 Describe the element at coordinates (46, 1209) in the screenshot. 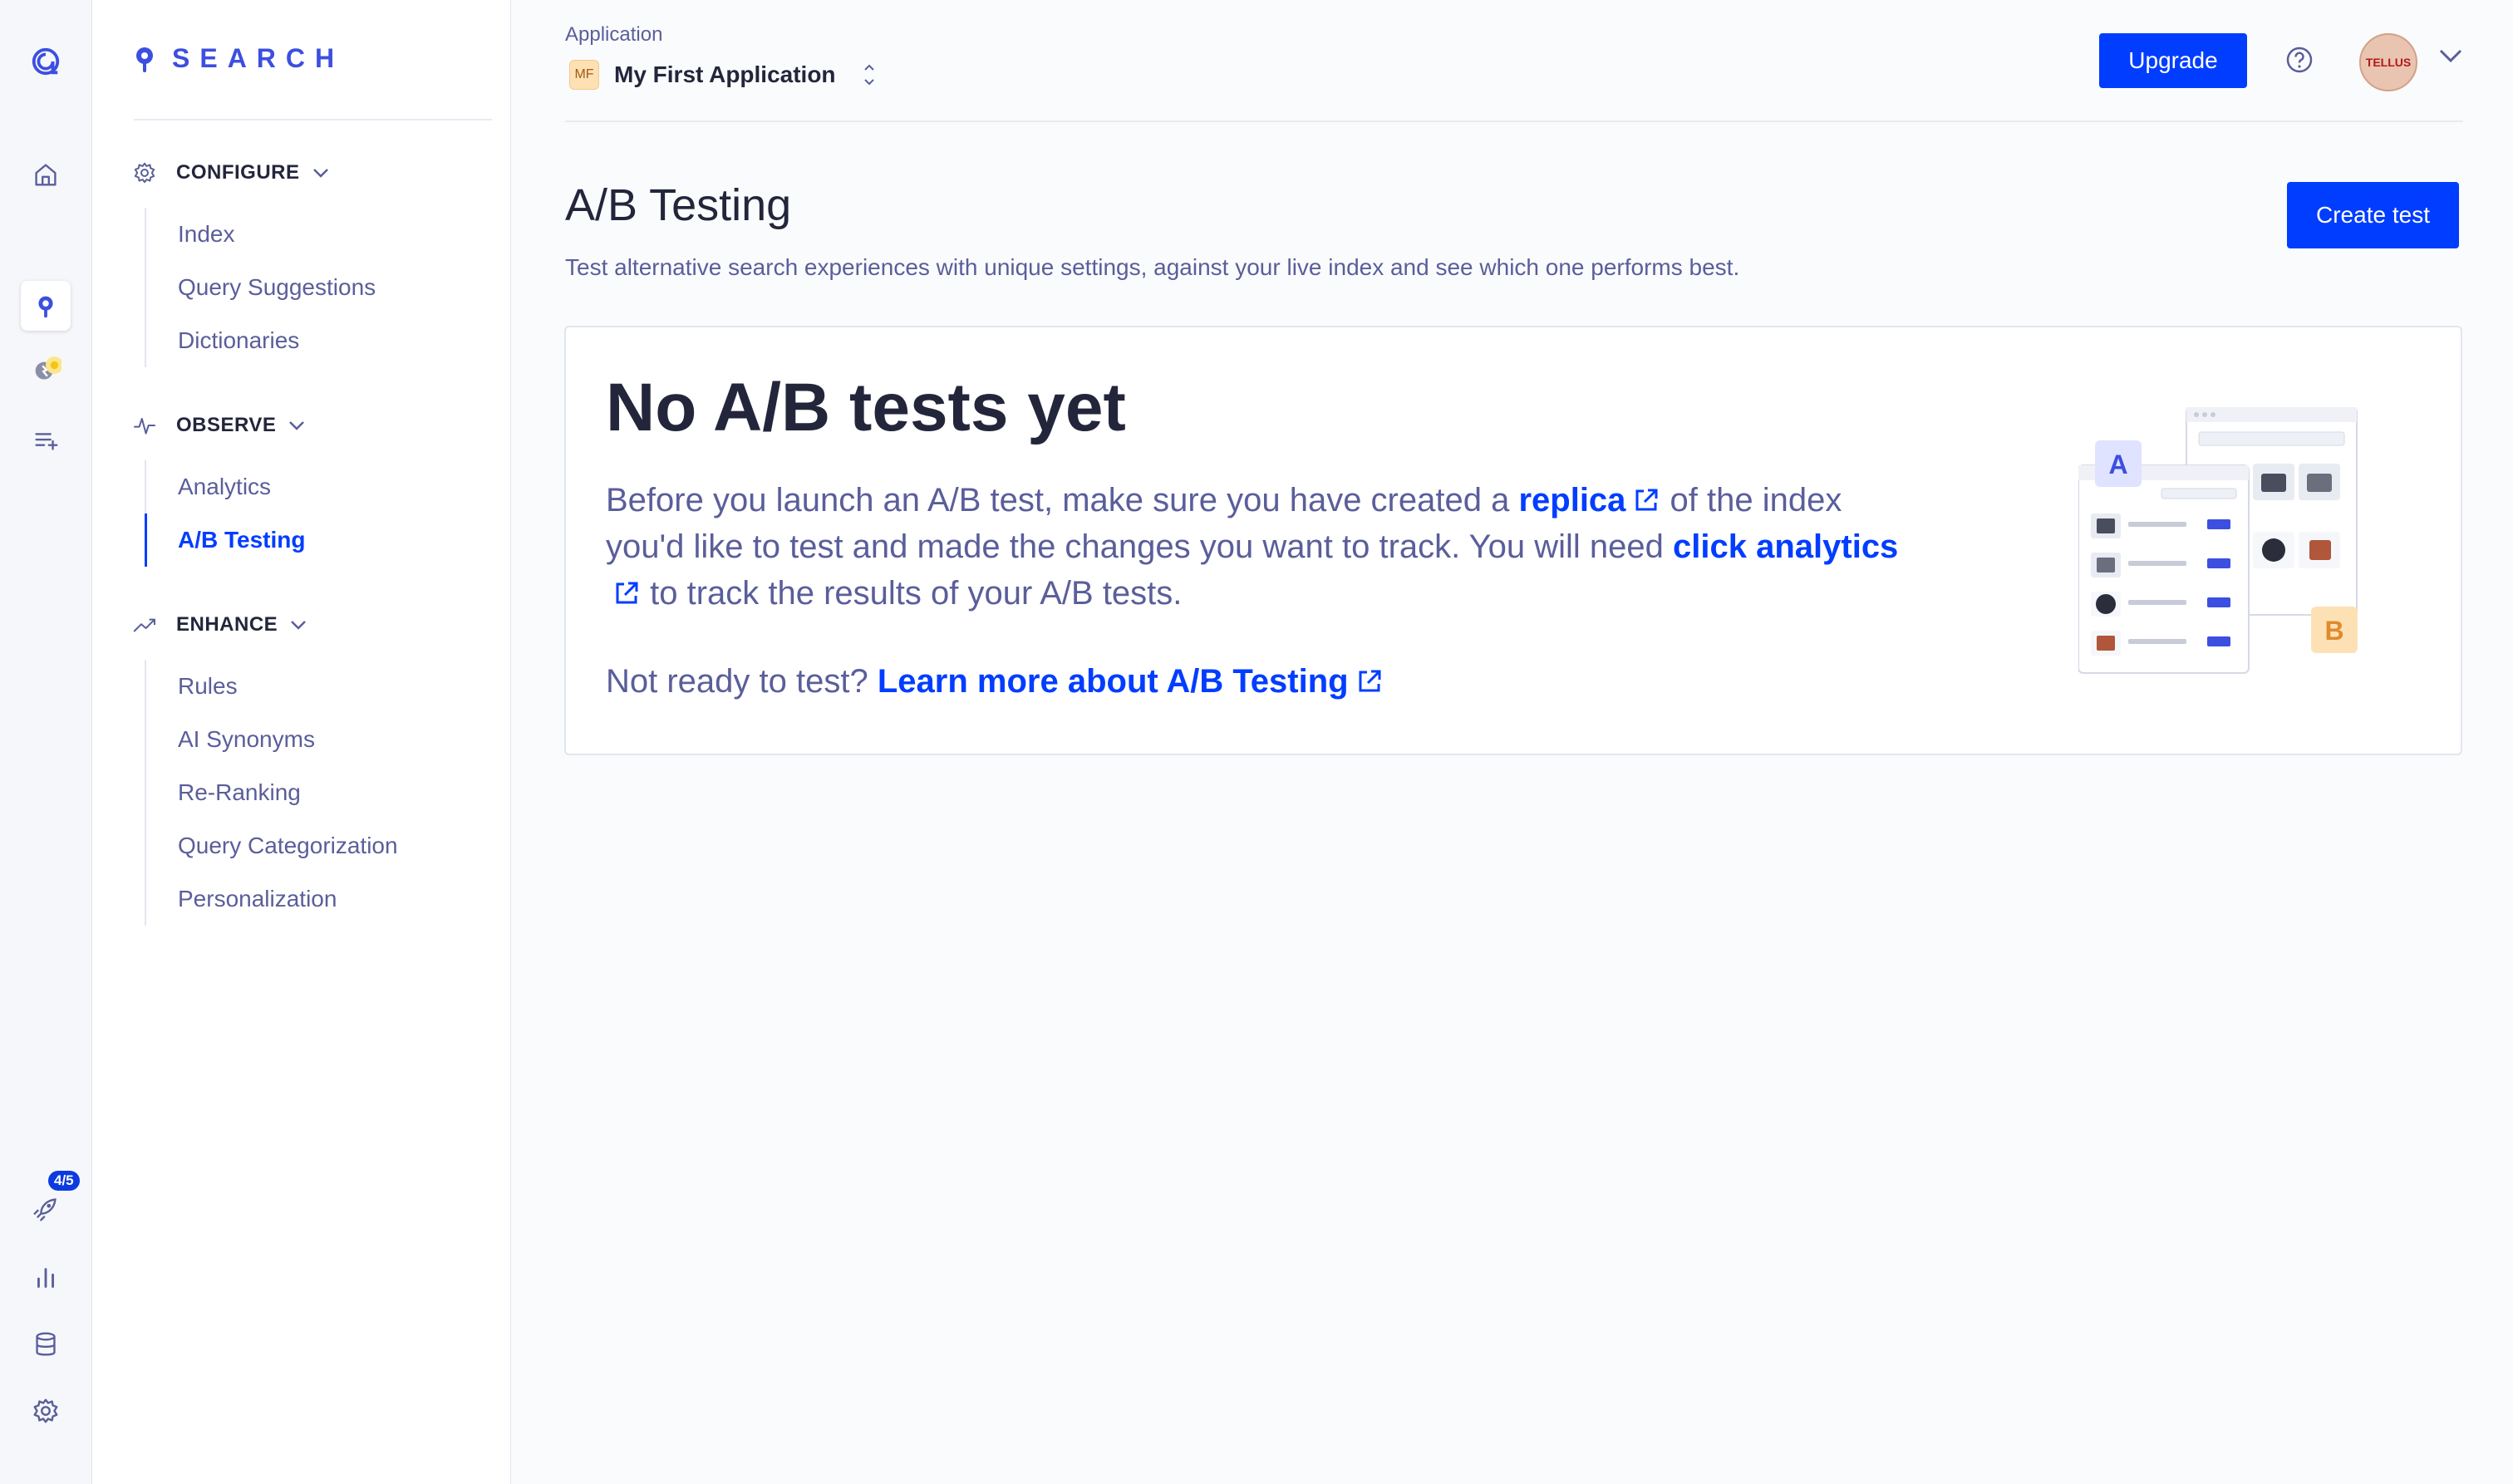

I see `rocket-icon` at that location.